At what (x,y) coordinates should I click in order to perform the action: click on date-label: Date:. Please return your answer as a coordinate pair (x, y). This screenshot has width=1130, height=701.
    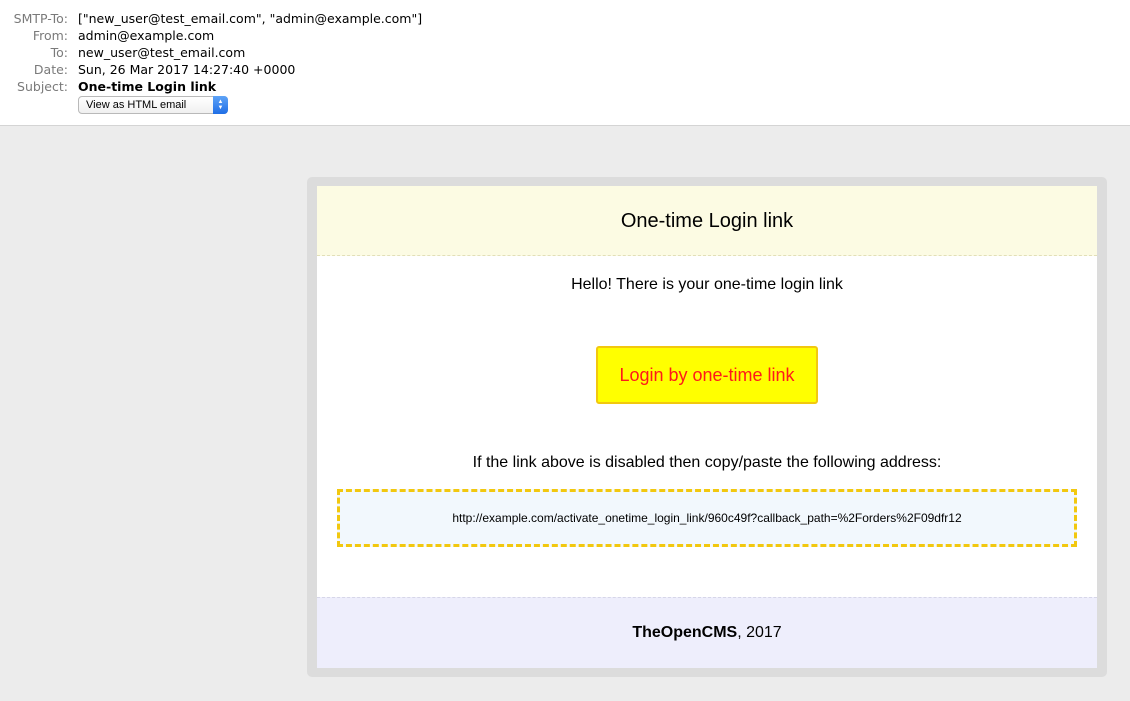
    Looking at the image, I should click on (50, 69).